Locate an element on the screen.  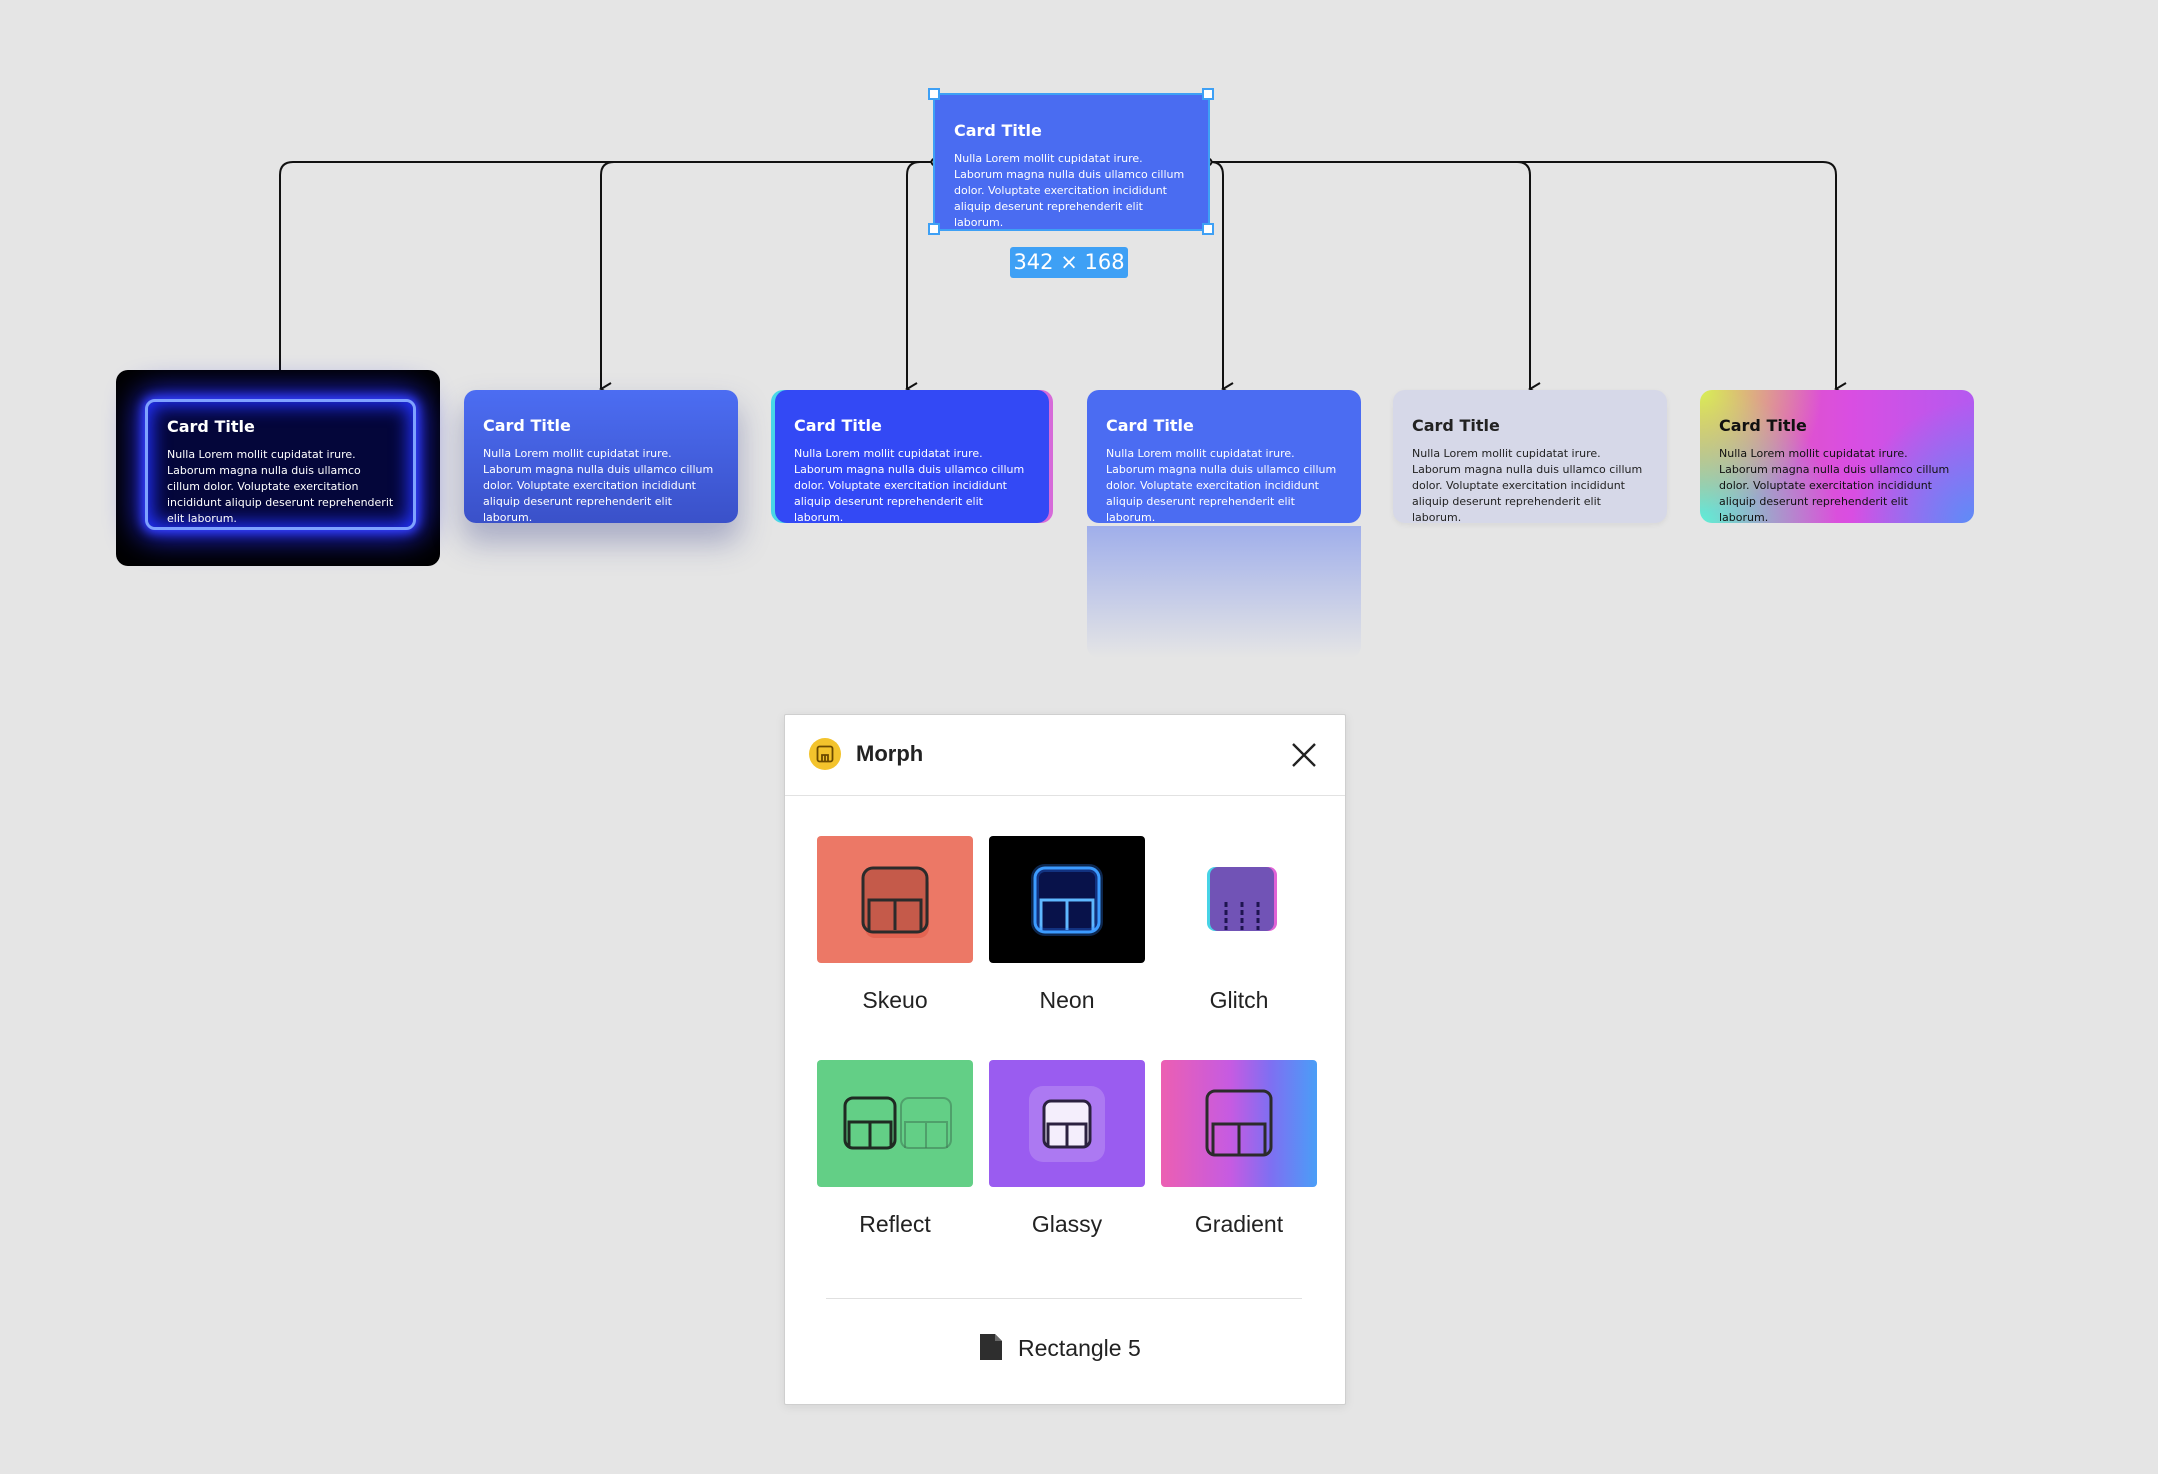
style-tile-glitch is located at coordinates (1239, 899).